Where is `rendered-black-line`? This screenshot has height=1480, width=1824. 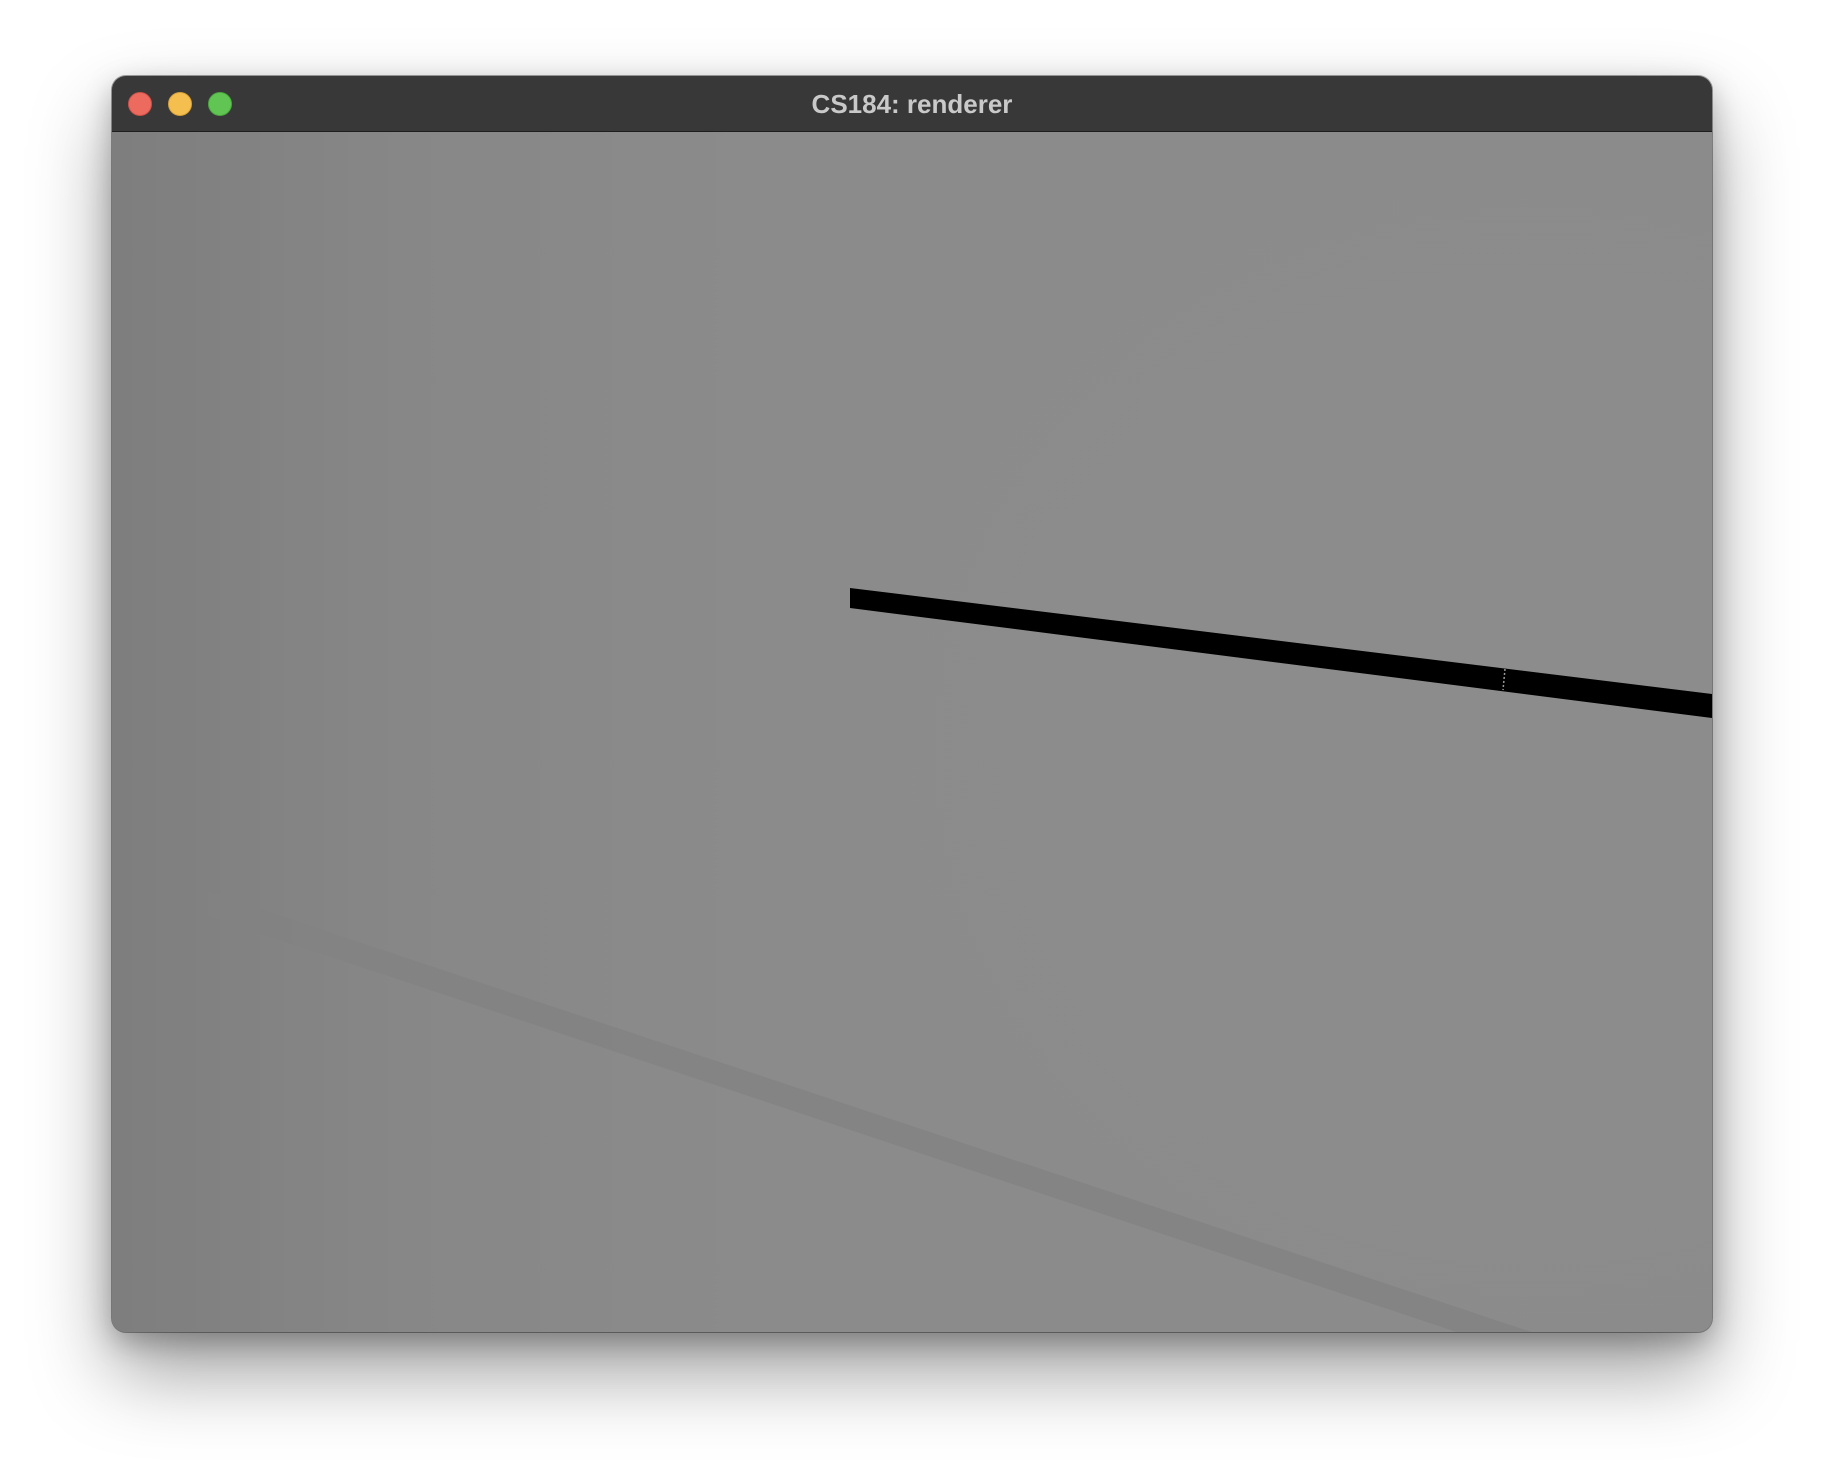 rendered-black-line is located at coordinates (1281, 653).